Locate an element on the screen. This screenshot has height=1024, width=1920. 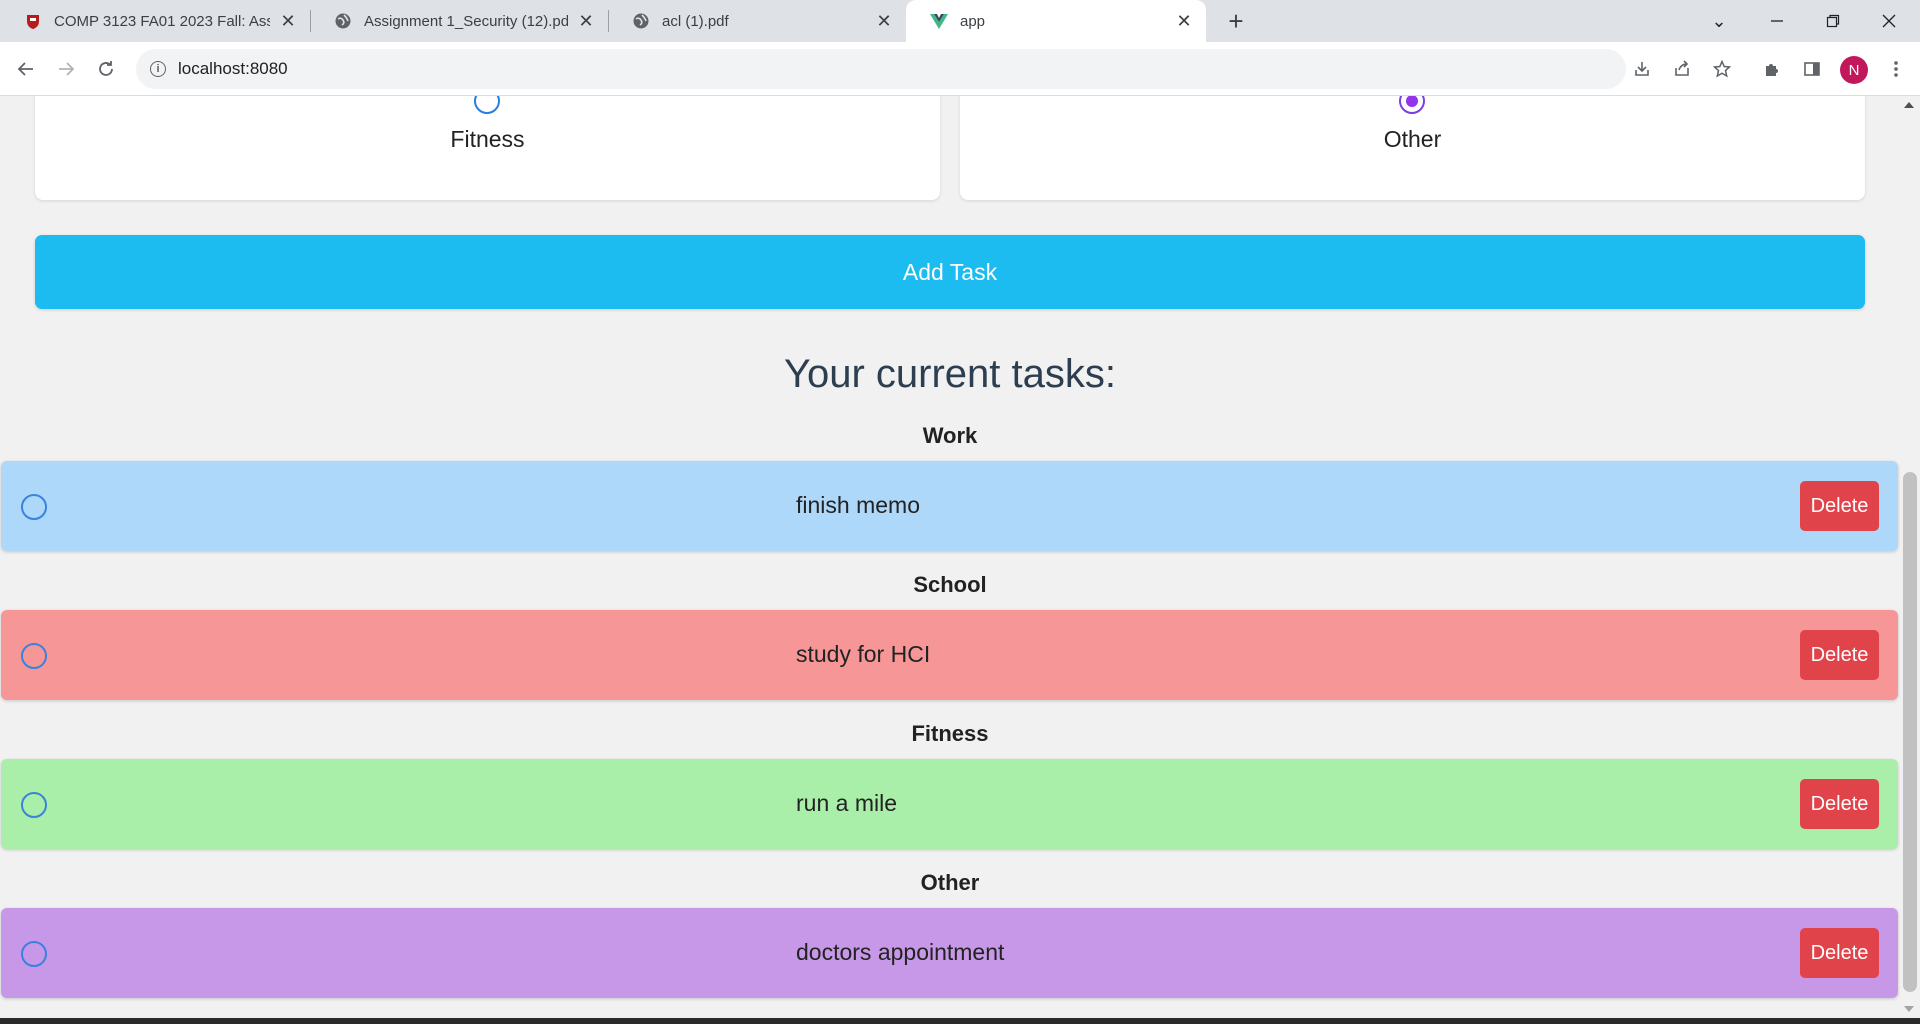
category-label: Other is located at coordinates (1412, 139).